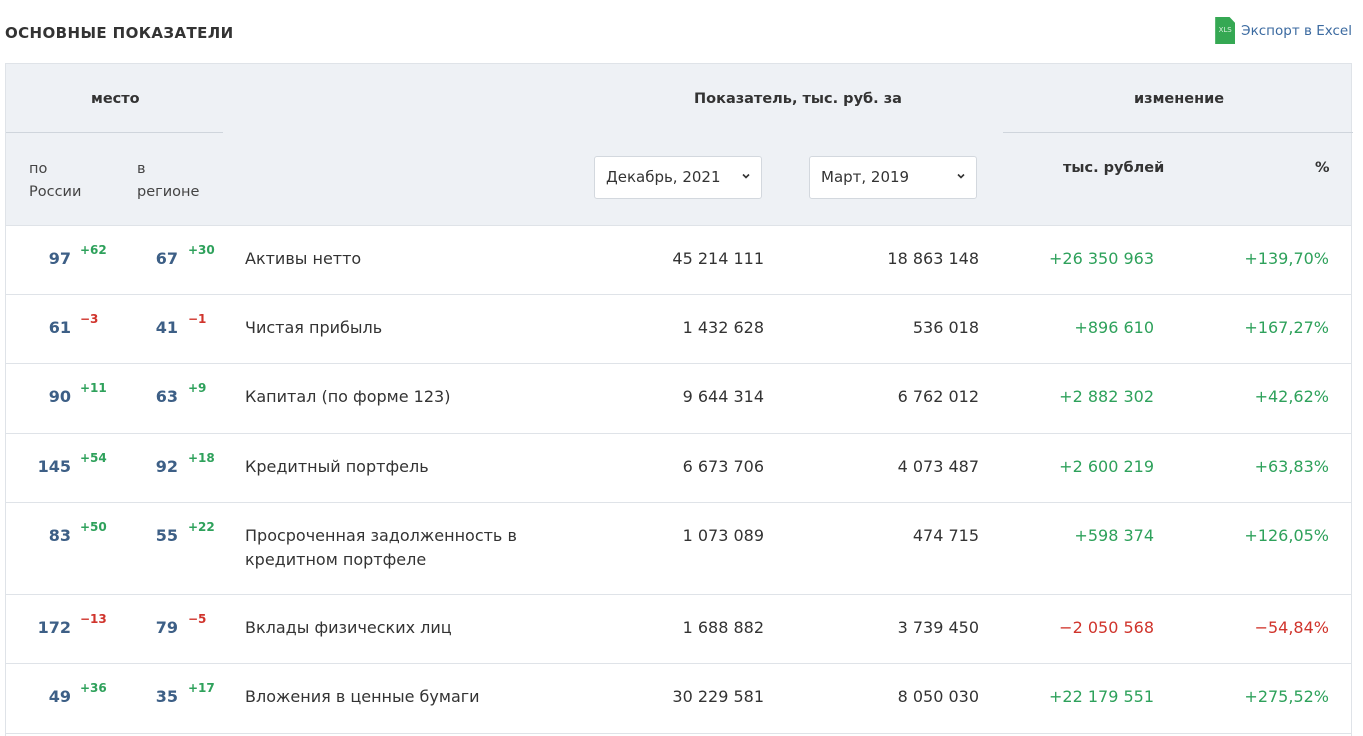 This screenshot has width=1363, height=736. I want to click on rank-russia: 49, so click(59, 696).